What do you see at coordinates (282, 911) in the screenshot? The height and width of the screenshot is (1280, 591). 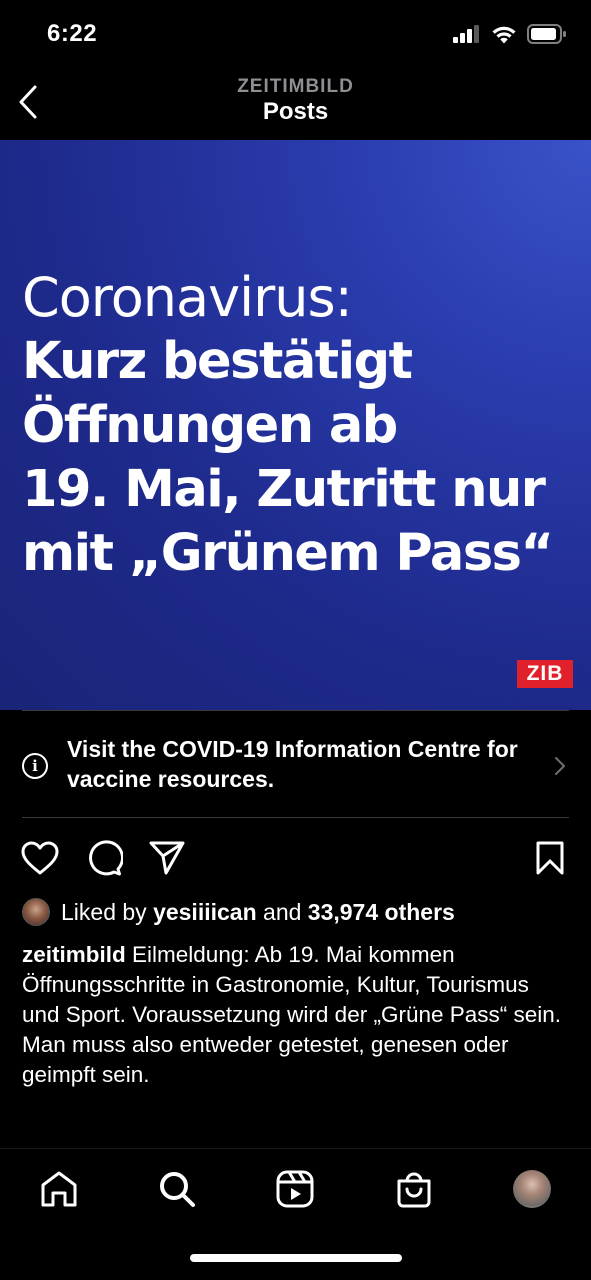 I see `likes-and: and` at bounding box center [282, 911].